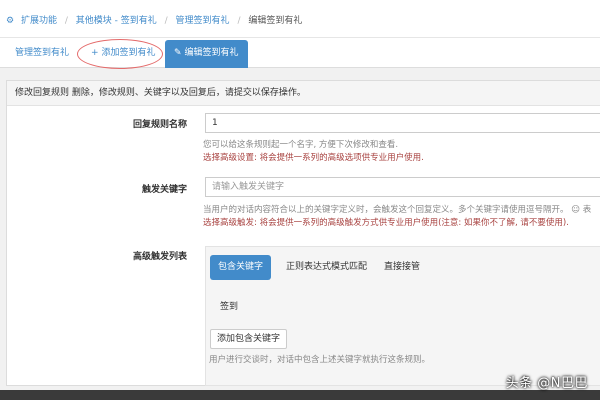 The width and height of the screenshot is (600, 400). I want to click on breadcrumb-item-extensions: 扩展功能, so click(39, 21).